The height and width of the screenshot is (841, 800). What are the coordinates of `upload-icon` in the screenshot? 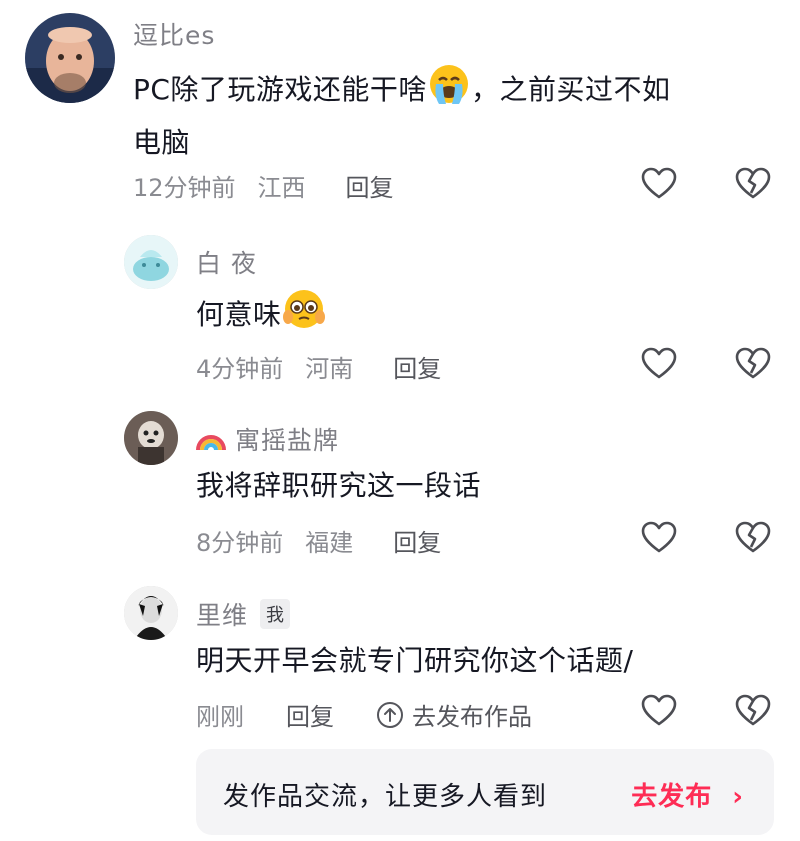 It's located at (390, 714).